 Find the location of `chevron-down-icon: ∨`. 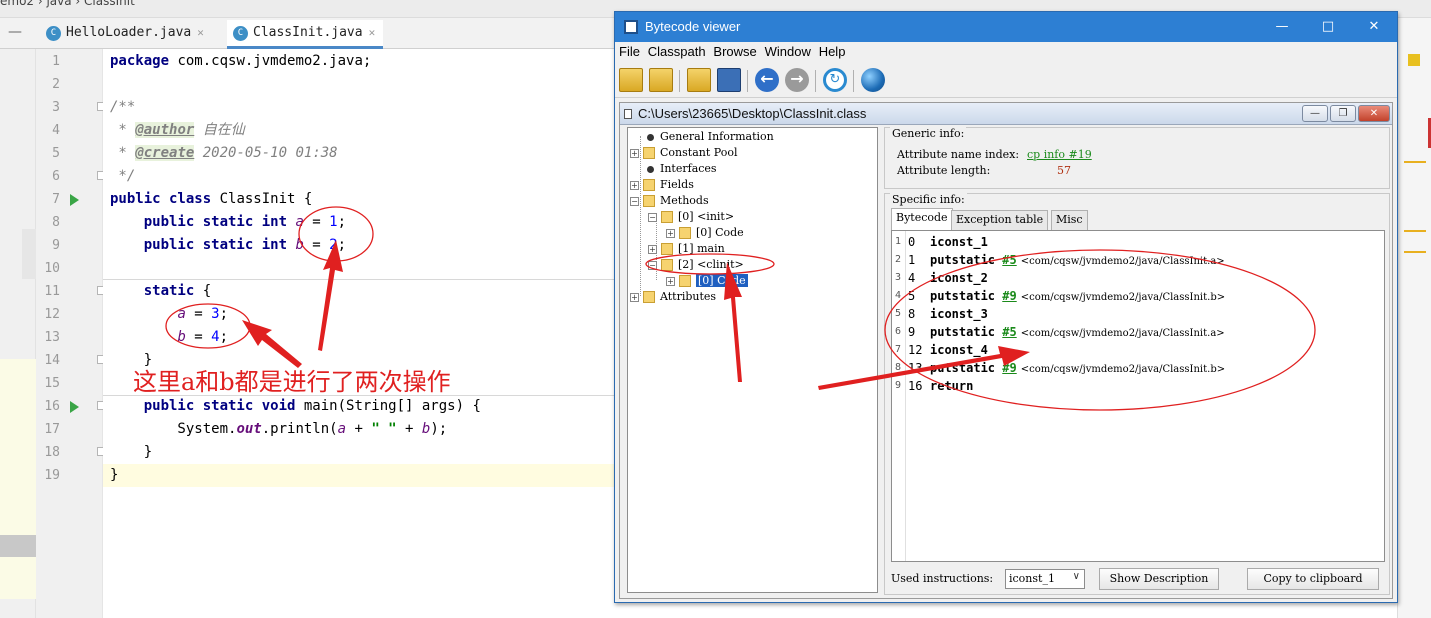

chevron-down-icon: ∨ is located at coordinates (1076, 576).